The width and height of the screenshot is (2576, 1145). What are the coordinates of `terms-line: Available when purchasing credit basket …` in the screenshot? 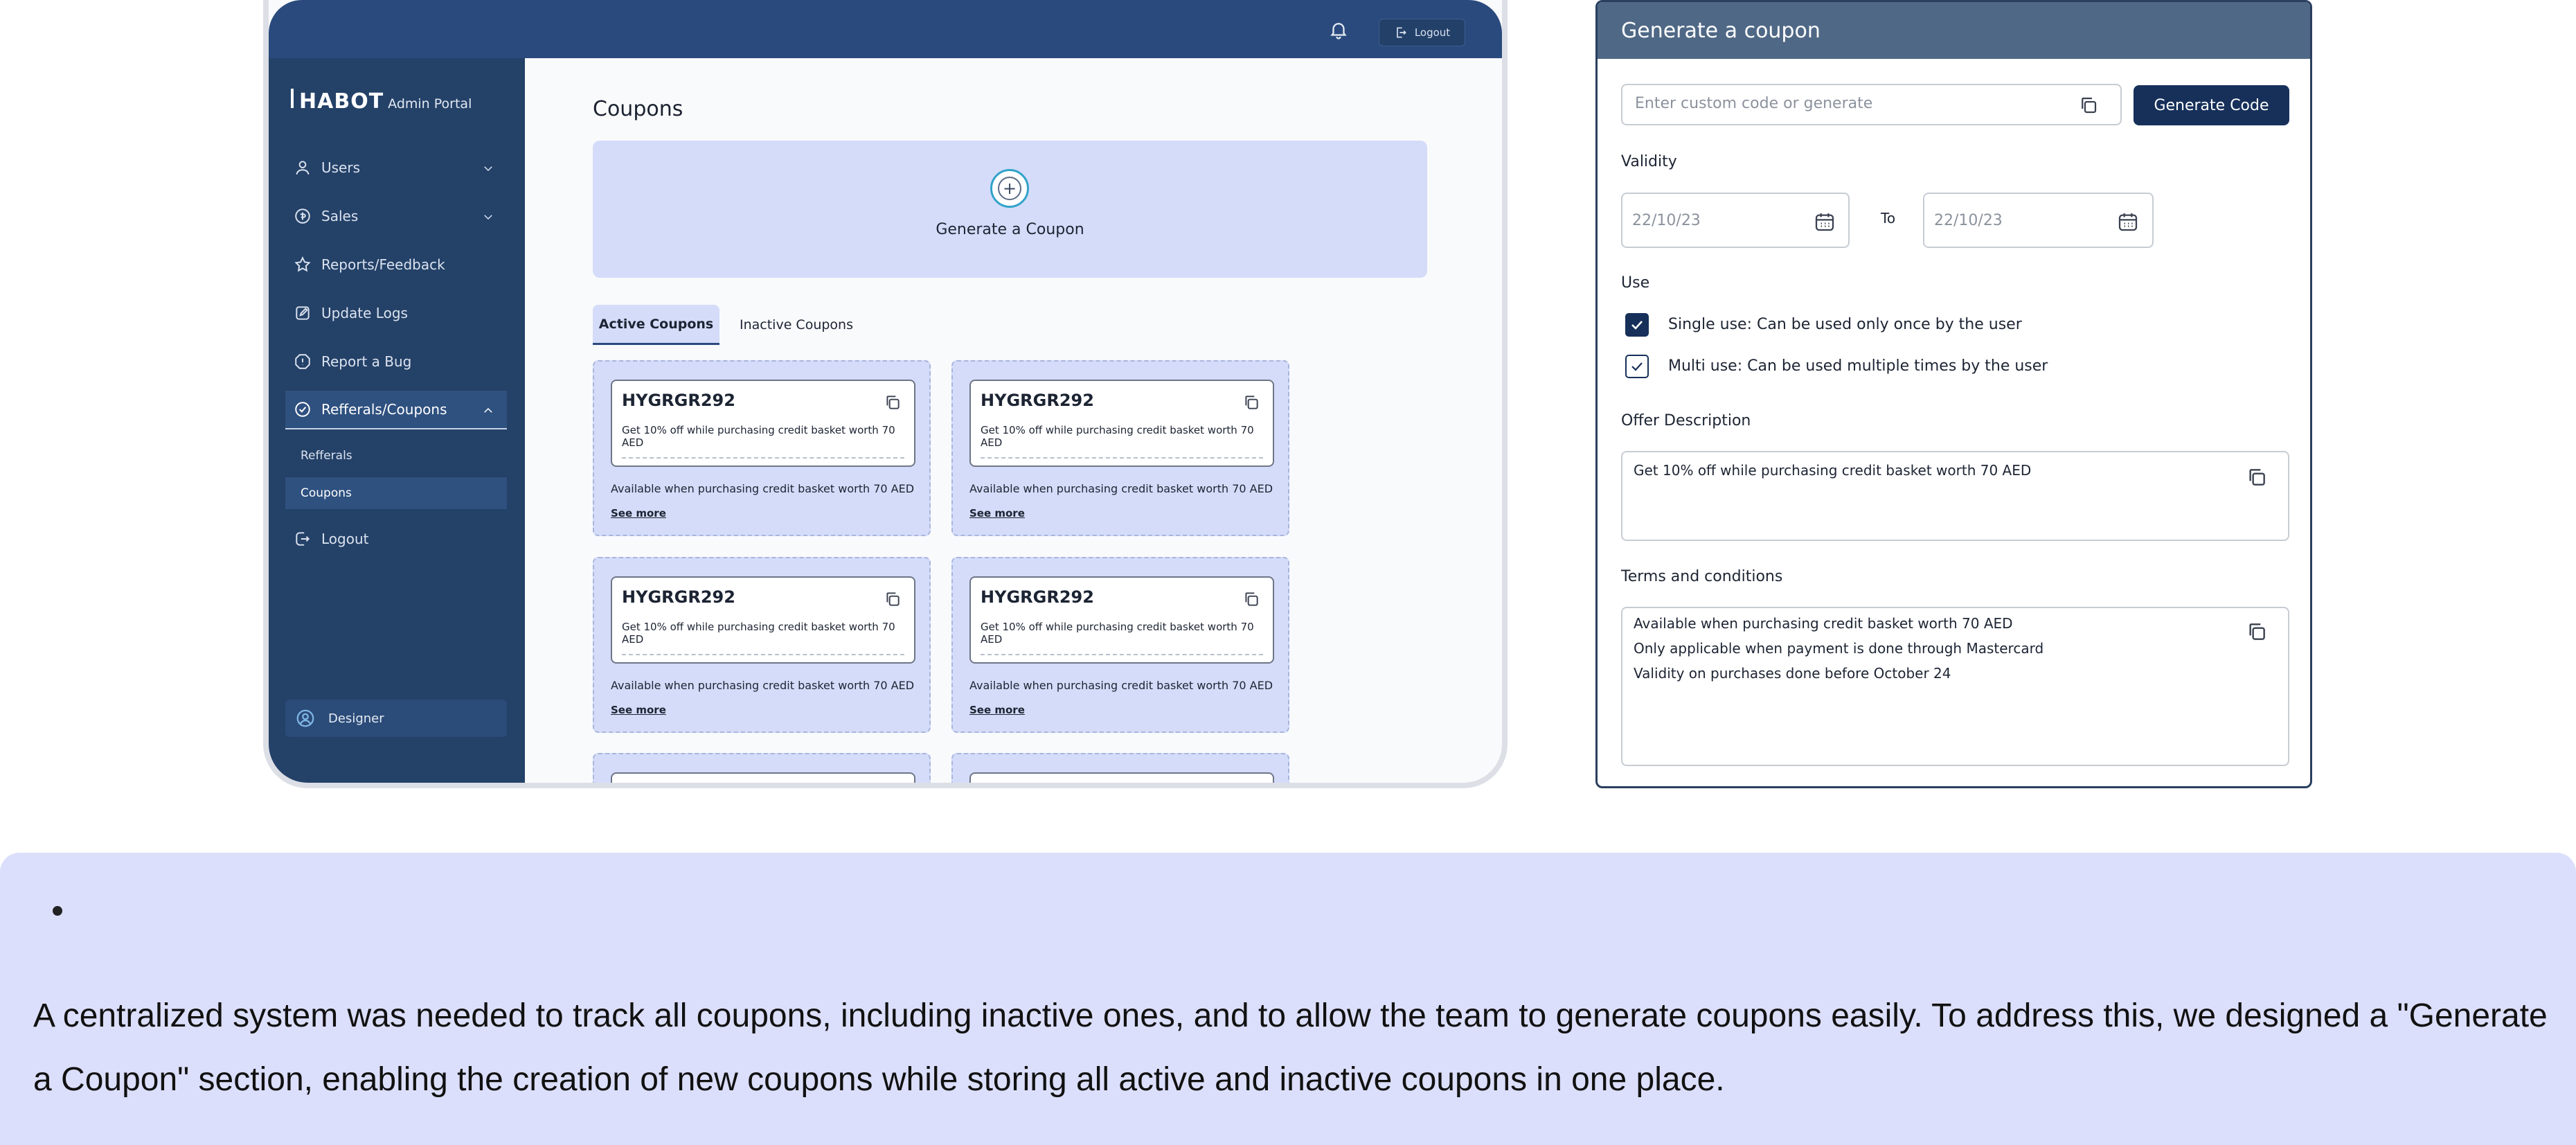 It's located at (1824, 623).